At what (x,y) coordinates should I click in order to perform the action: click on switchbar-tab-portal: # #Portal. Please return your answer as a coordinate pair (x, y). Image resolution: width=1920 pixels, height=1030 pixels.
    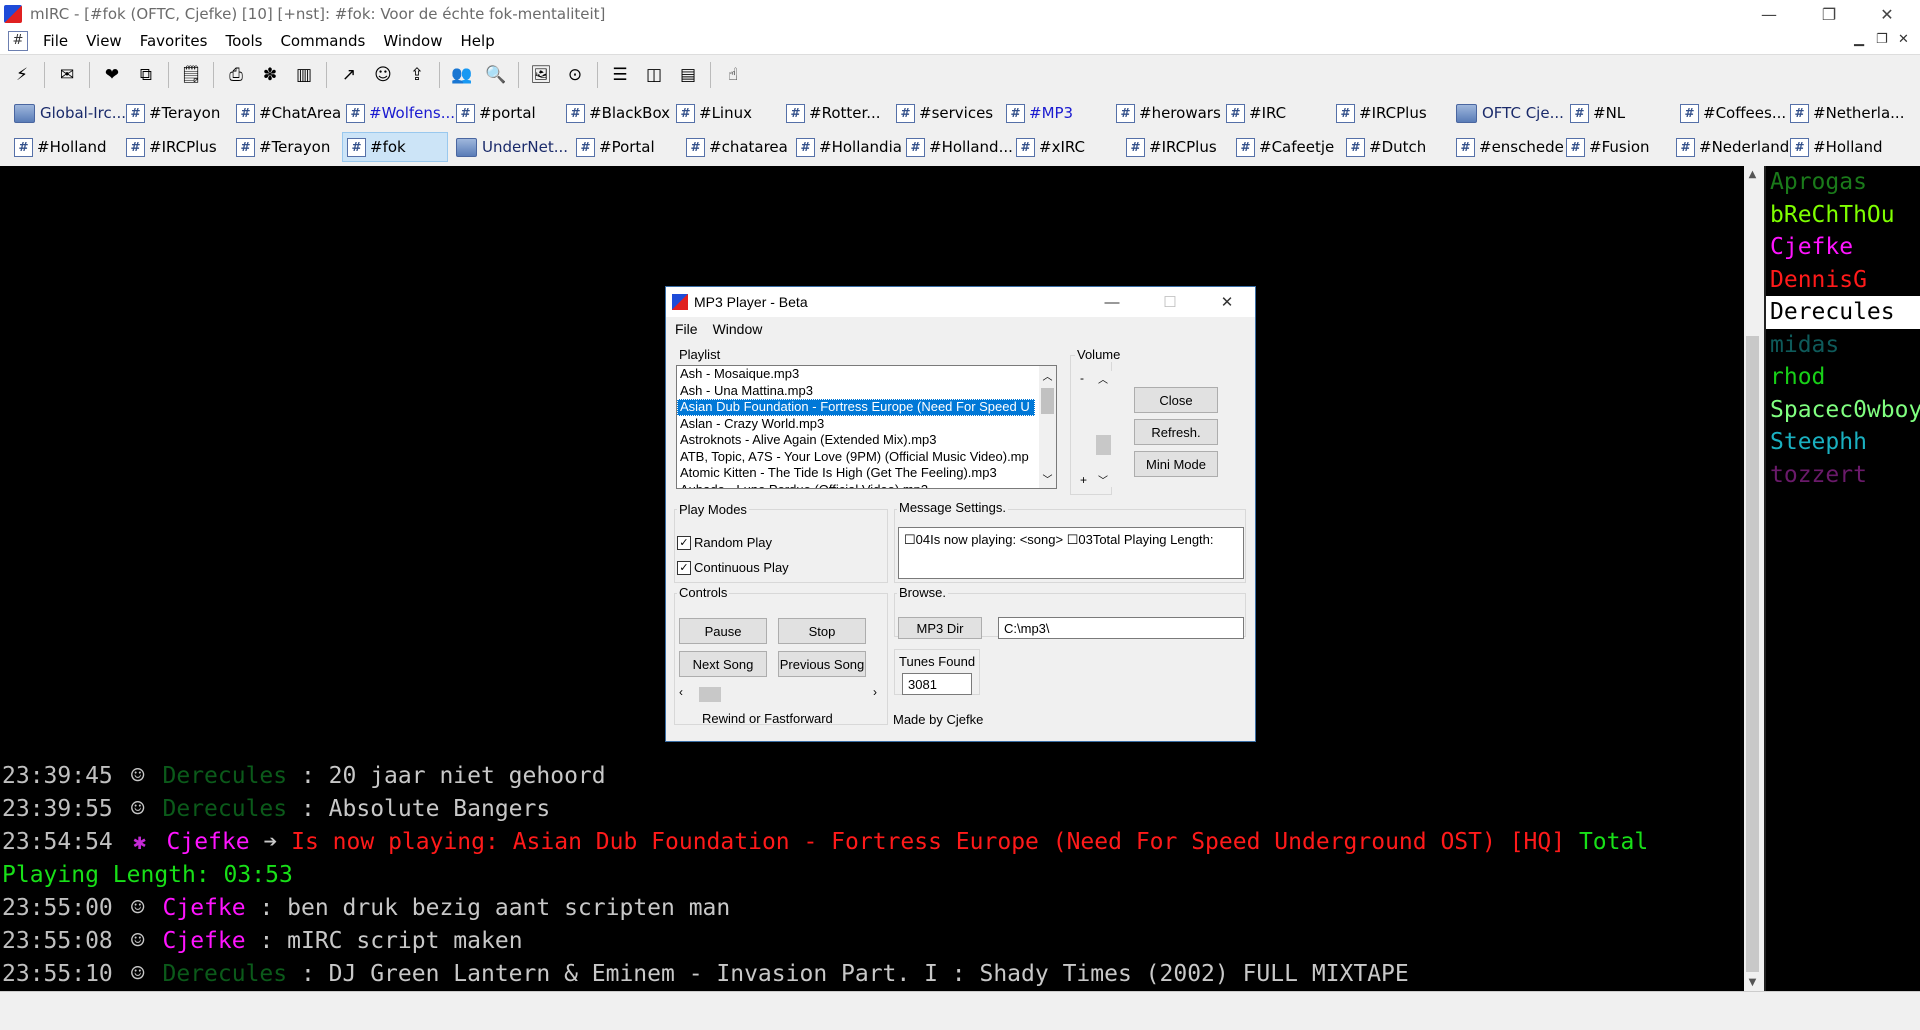
    Looking at the image, I should click on (625, 147).